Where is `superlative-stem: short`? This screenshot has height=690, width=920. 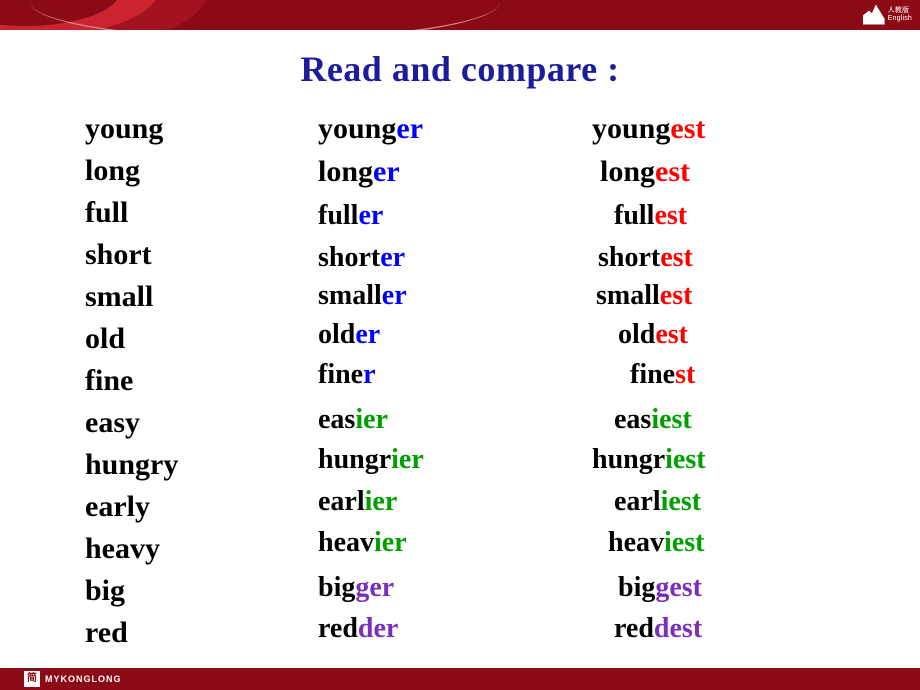 superlative-stem: short is located at coordinates (629, 257).